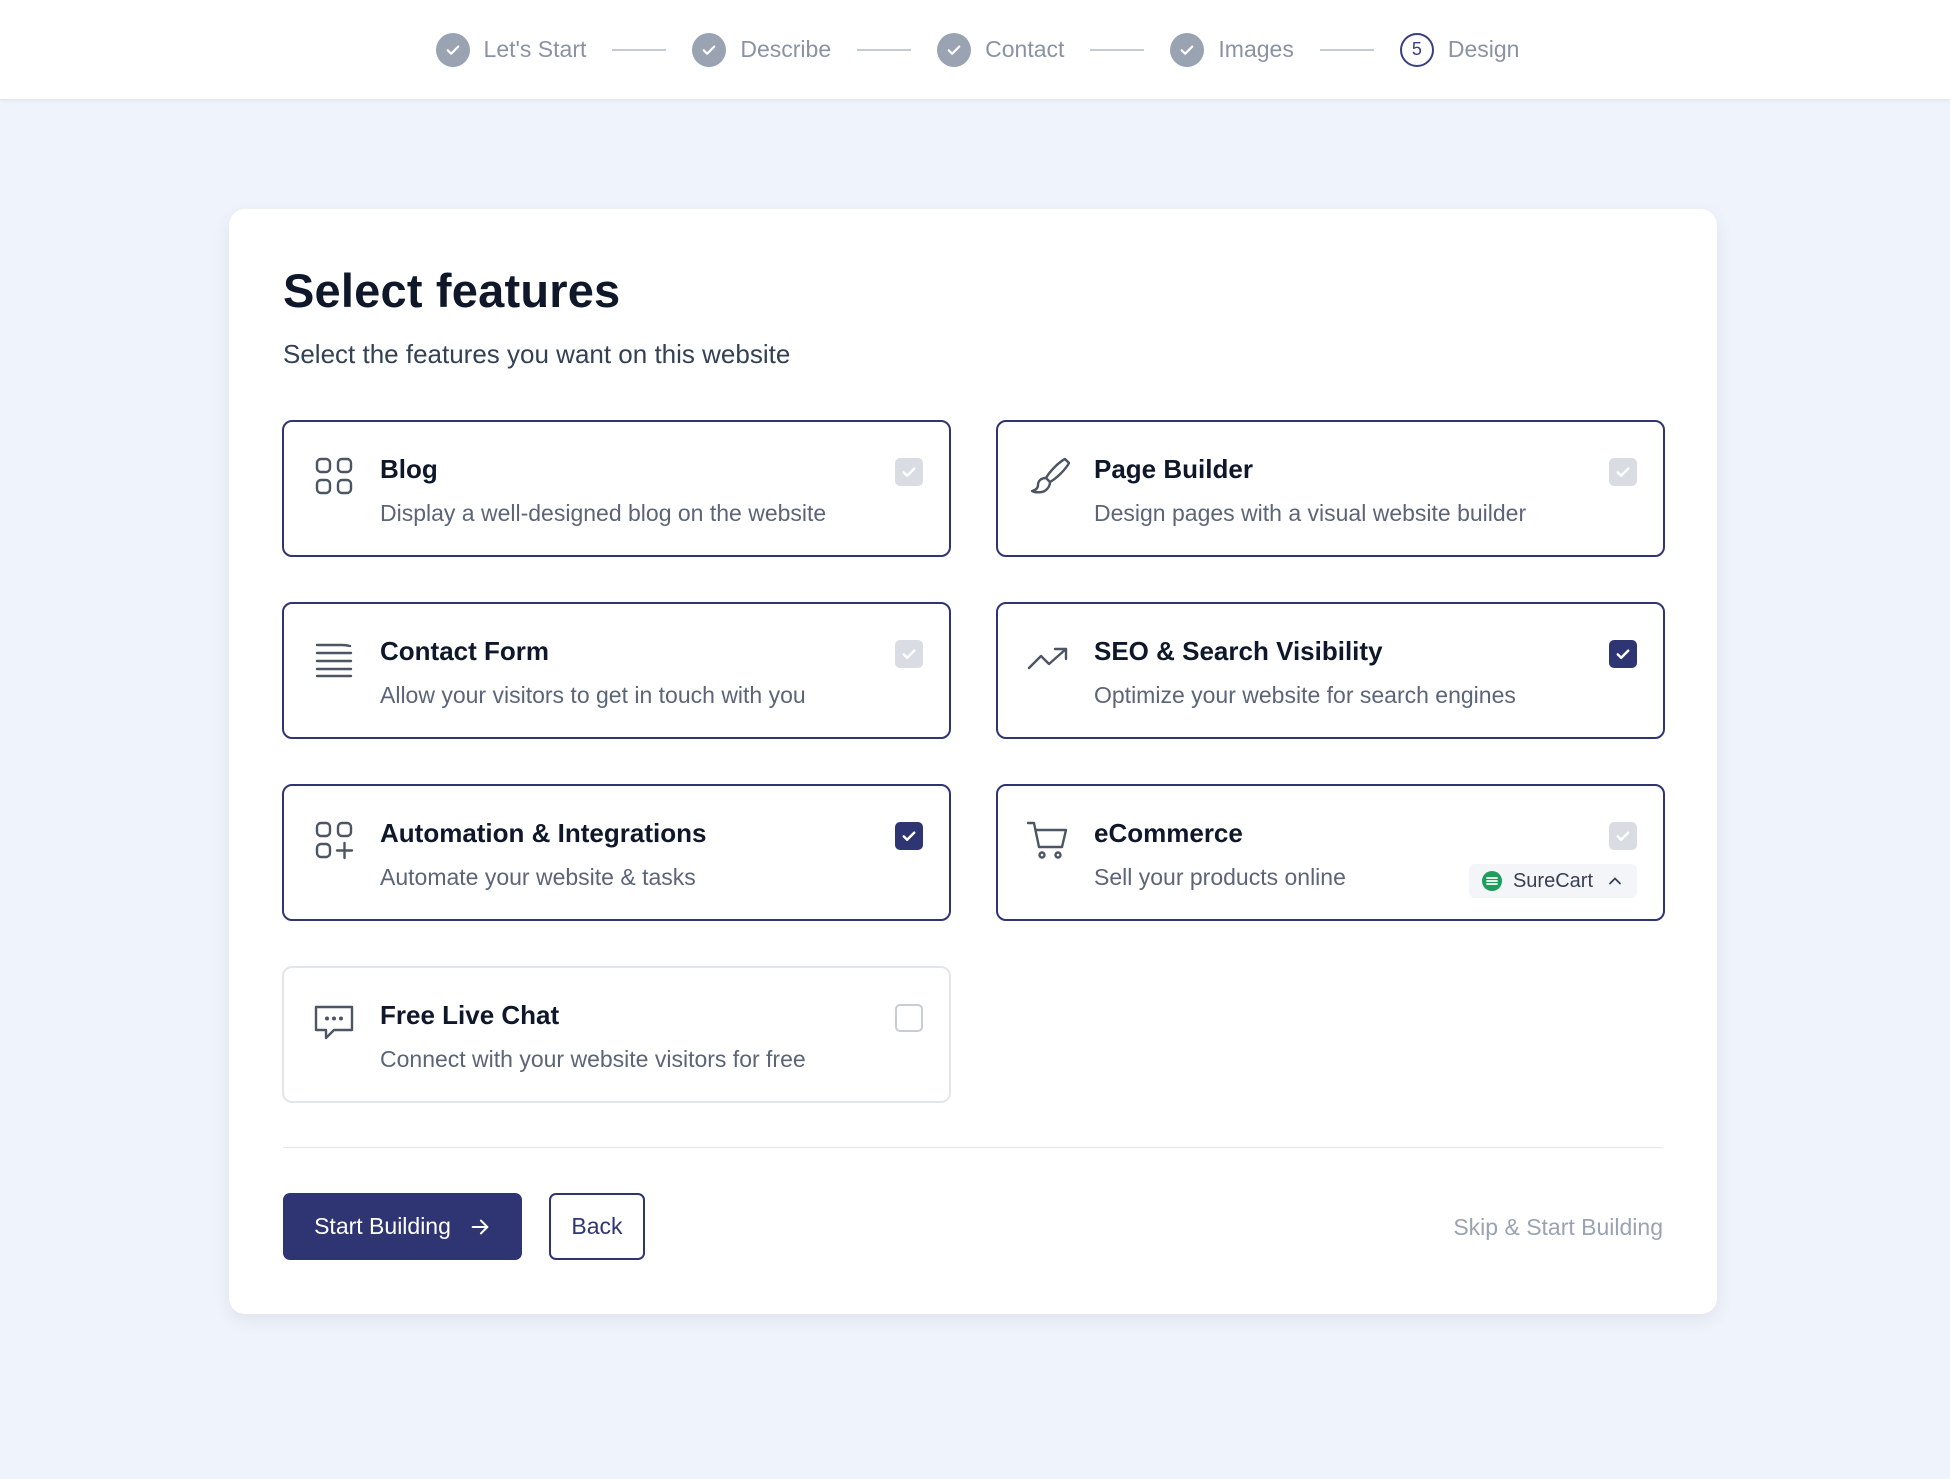 The width and height of the screenshot is (1950, 1479). I want to click on page-title: Select features, so click(452, 290).